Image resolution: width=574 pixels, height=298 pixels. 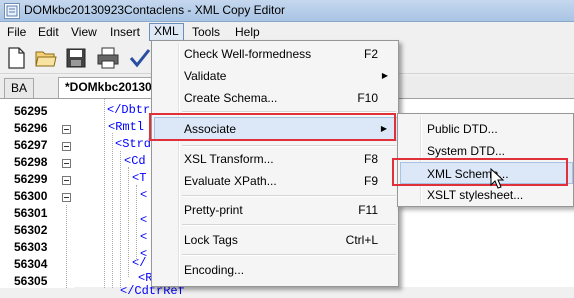 I want to click on menu-tools: Tools, so click(x=206, y=32).